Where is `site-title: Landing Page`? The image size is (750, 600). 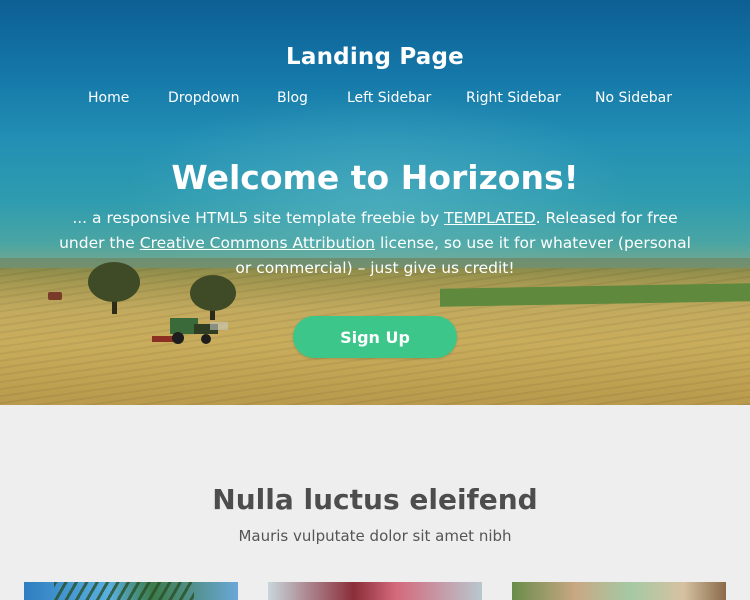 site-title: Landing Page is located at coordinates (375, 57).